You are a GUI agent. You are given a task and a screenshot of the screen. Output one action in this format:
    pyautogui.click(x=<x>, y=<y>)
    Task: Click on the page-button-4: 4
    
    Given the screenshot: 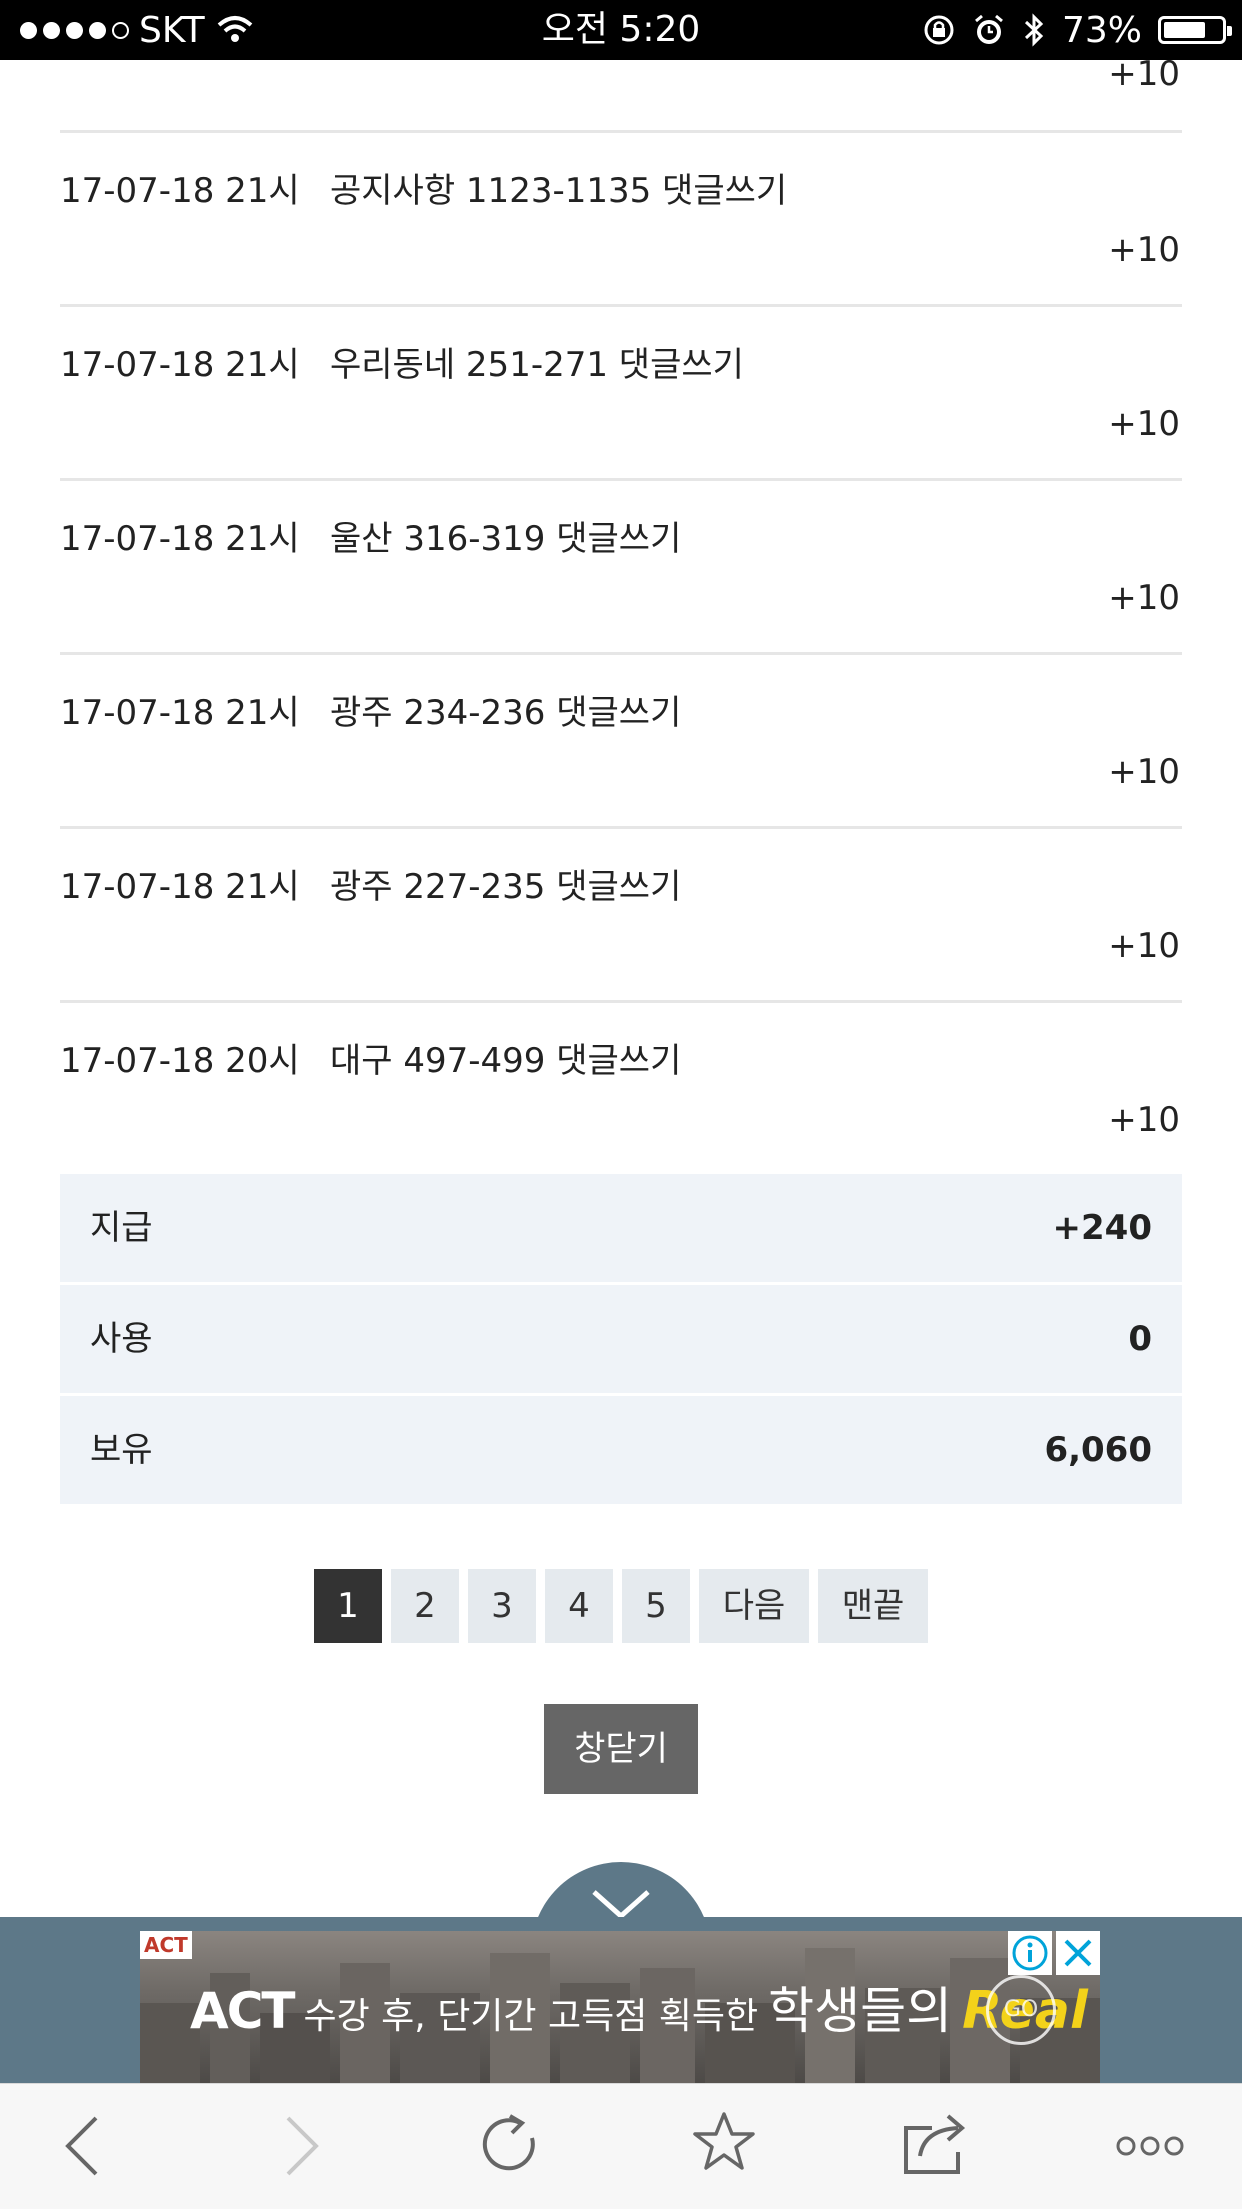 What is the action you would take?
    pyautogui.click(x=579, y=1606)
    